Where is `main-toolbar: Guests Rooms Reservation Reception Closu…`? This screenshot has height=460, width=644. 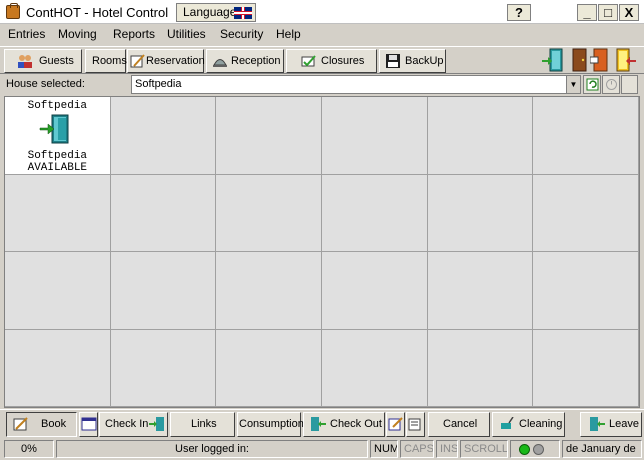
main-toolbar: Guests Rooms Reservation Reception Closu… is located at coordinates (322, 60).